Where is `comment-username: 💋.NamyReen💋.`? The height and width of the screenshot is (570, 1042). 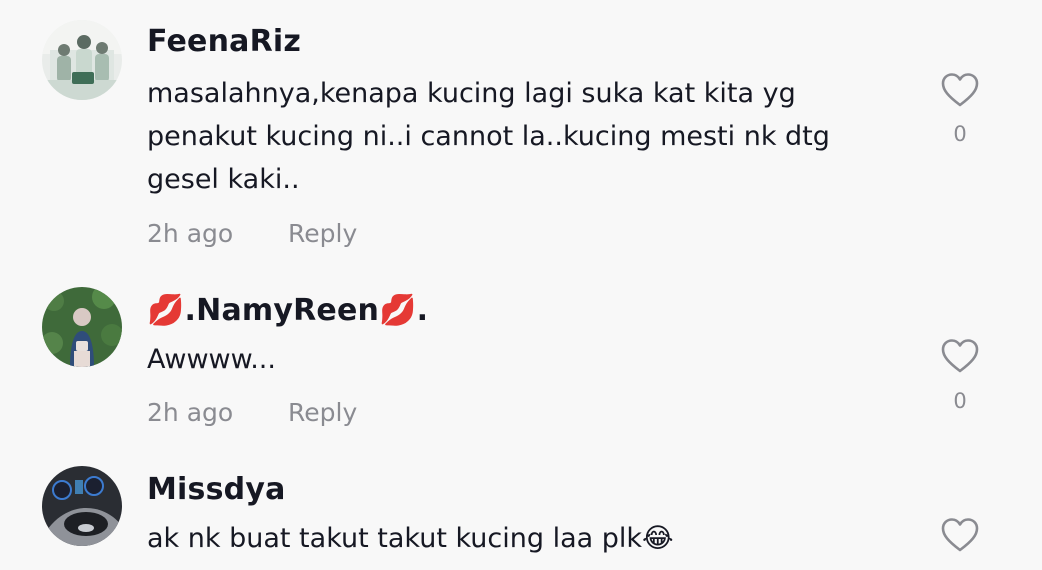
comment-username: 💋.NamyReen💋. is located at coordinates (287, 310).